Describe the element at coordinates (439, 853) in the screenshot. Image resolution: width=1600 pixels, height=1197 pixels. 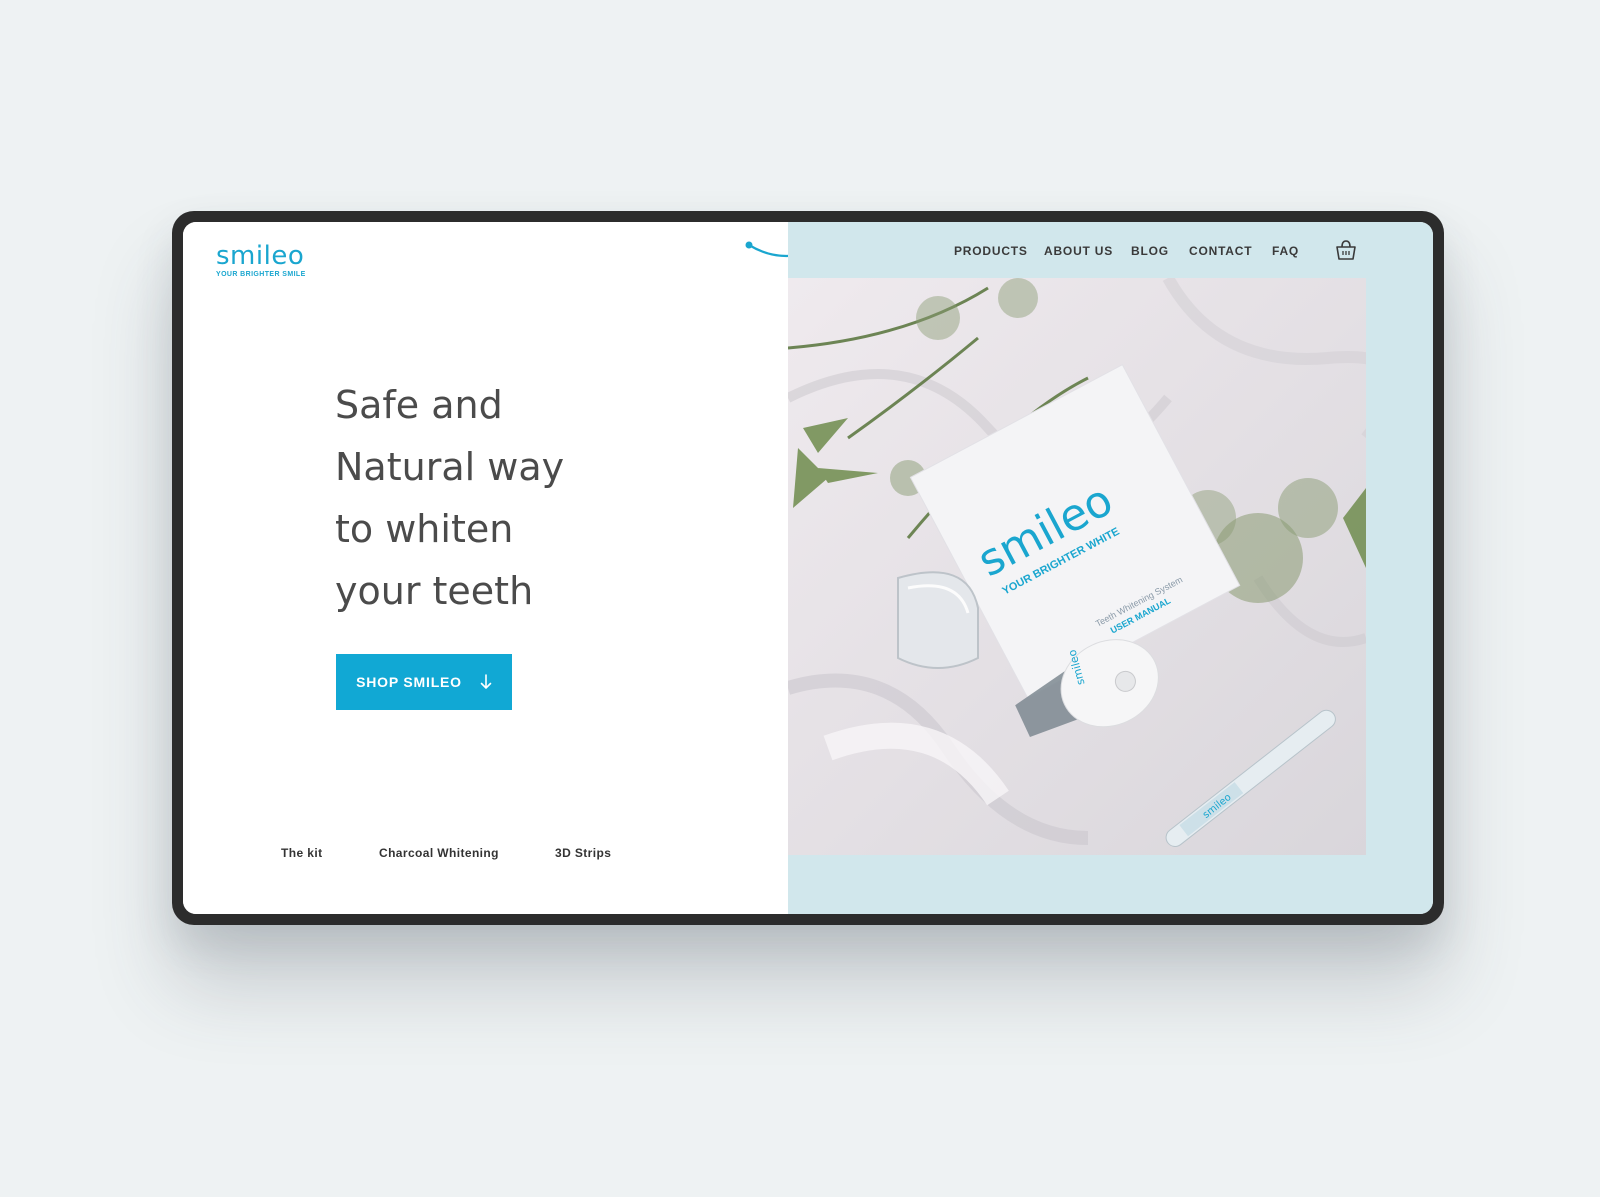
I see `product-link-charcoal-whitening: Charcoal Whitening` at that location.